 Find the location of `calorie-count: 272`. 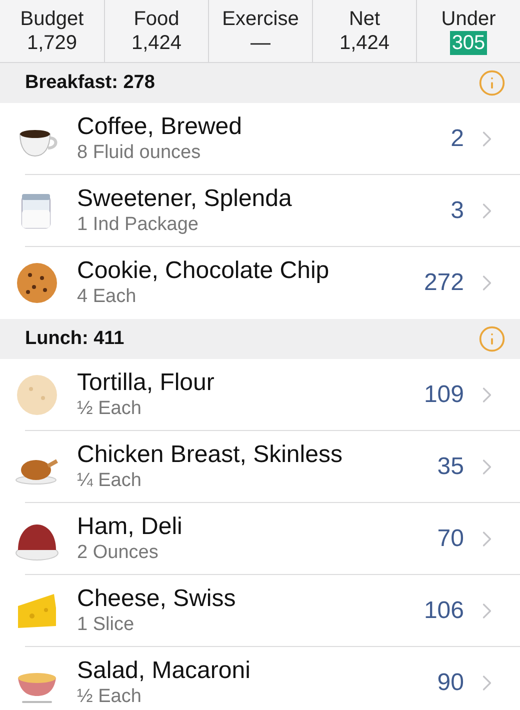

calorie-count: 272 is located at coordinates (444, 283).